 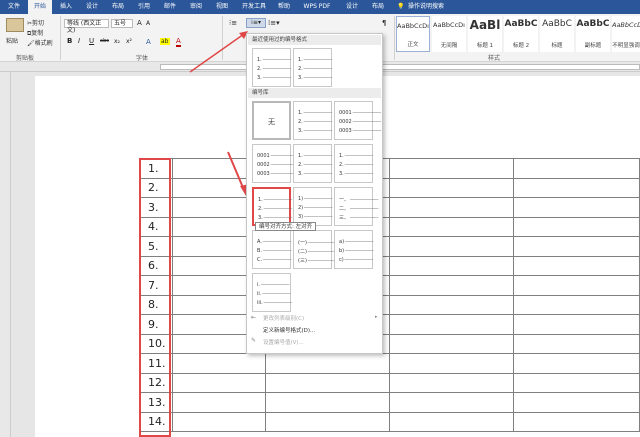 I want to click on numbering-format-option: 1) 2) 3), so click(x=312, y=206).